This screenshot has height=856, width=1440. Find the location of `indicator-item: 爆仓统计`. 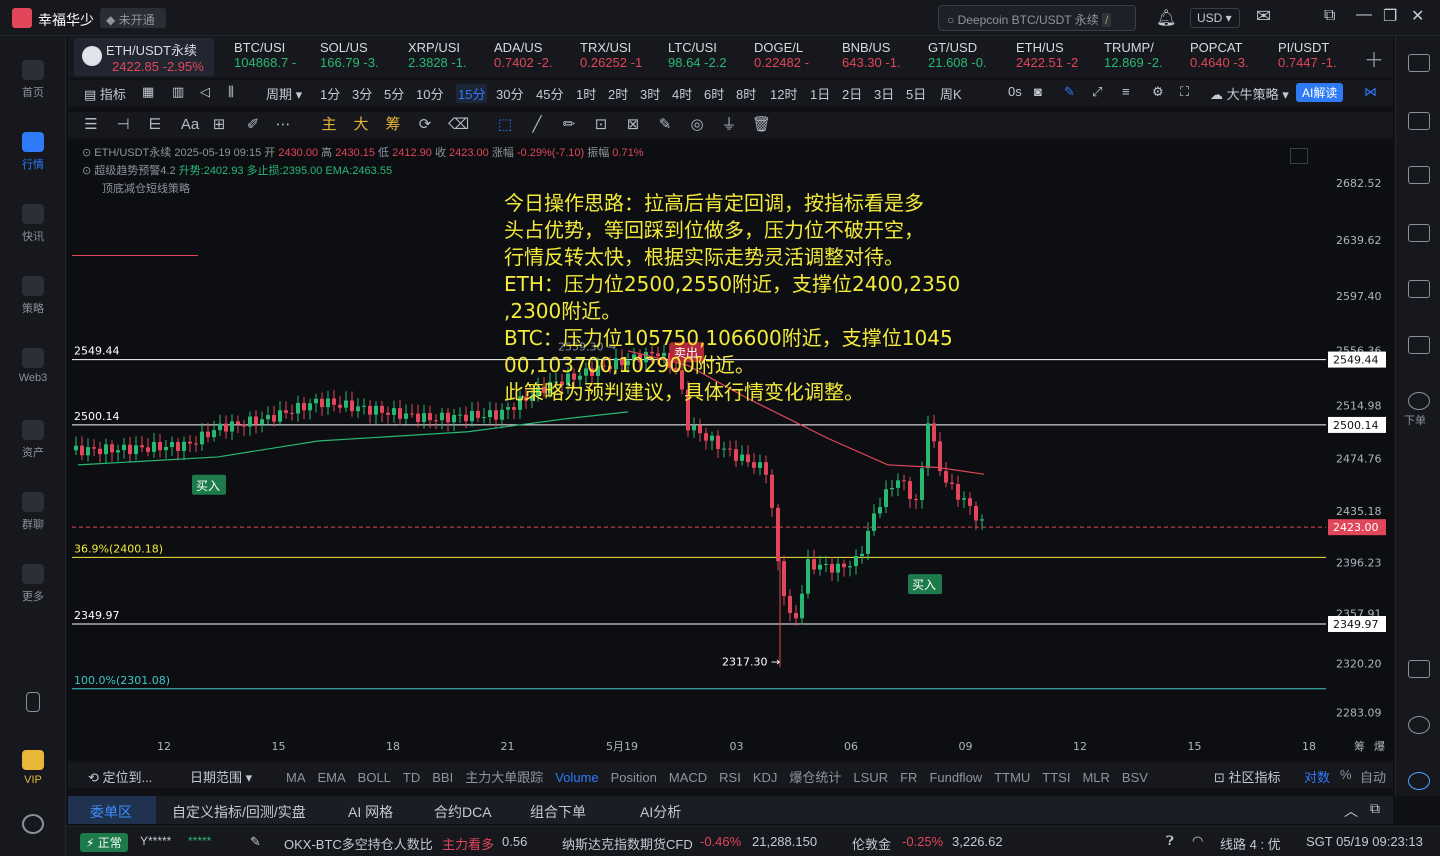

indicator-item: 爆仓统计 is located at coordinates (815, 777).